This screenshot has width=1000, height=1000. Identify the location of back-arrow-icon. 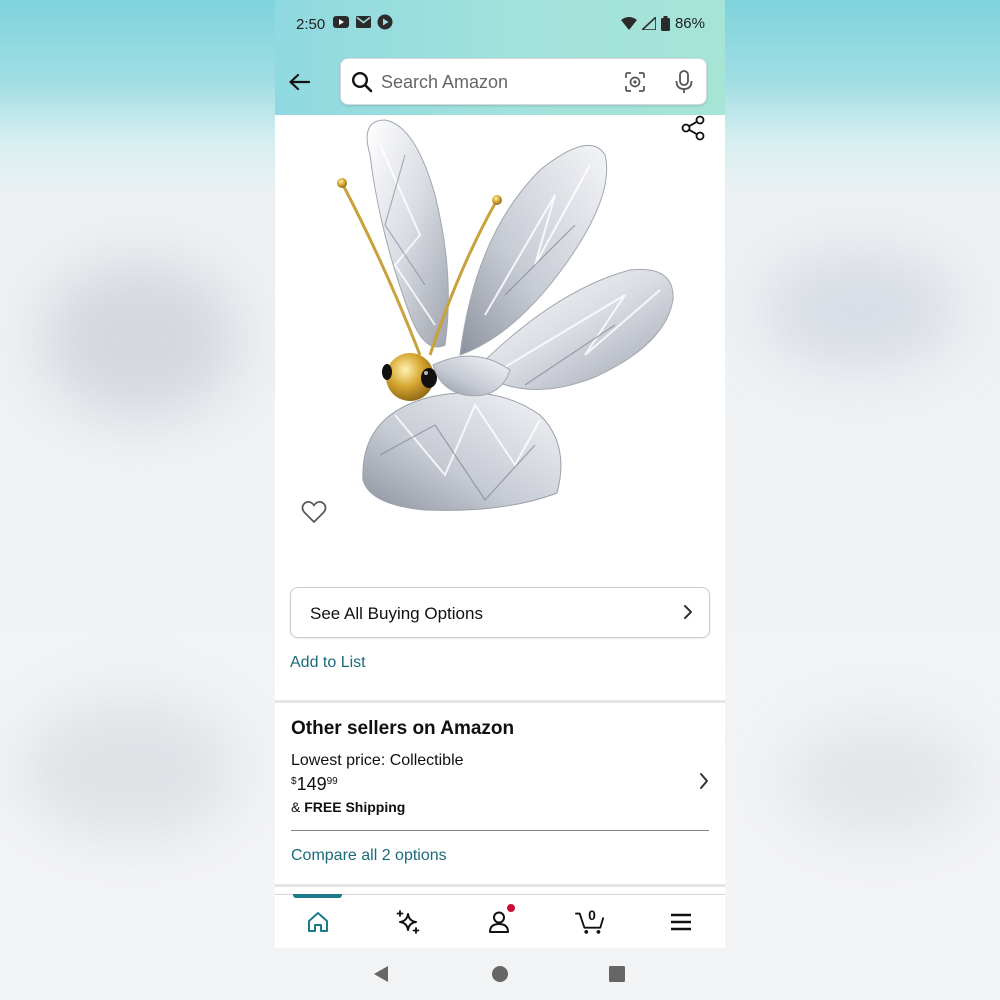
(299, 82).